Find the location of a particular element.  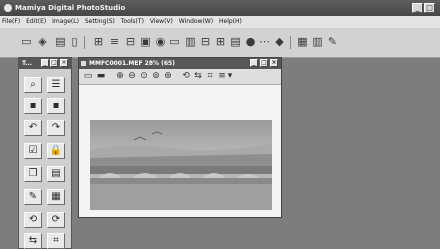

rotate-icon: ⟲ is located at coordinates (186, 76).